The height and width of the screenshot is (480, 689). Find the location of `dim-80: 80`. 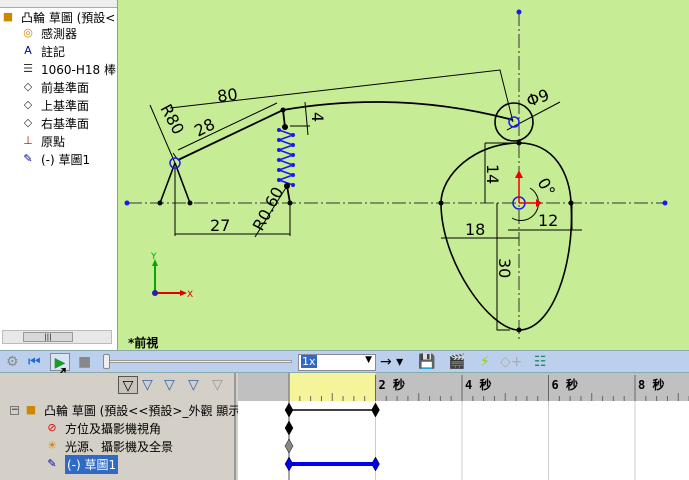

dim-80: 80 is located at coordinates (227, 95).